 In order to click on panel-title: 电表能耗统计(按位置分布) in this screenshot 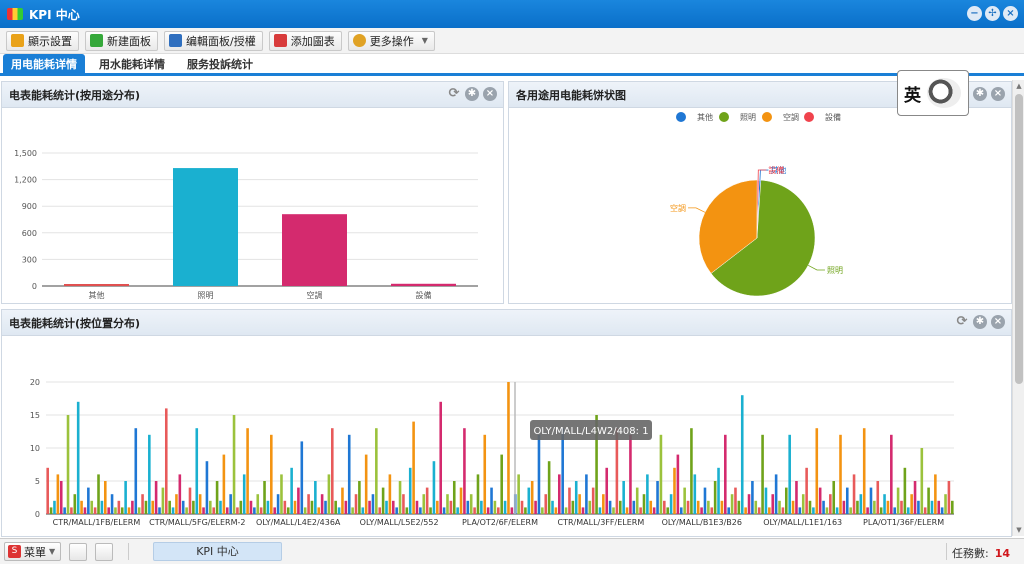, I will do `click(75, 323)`.